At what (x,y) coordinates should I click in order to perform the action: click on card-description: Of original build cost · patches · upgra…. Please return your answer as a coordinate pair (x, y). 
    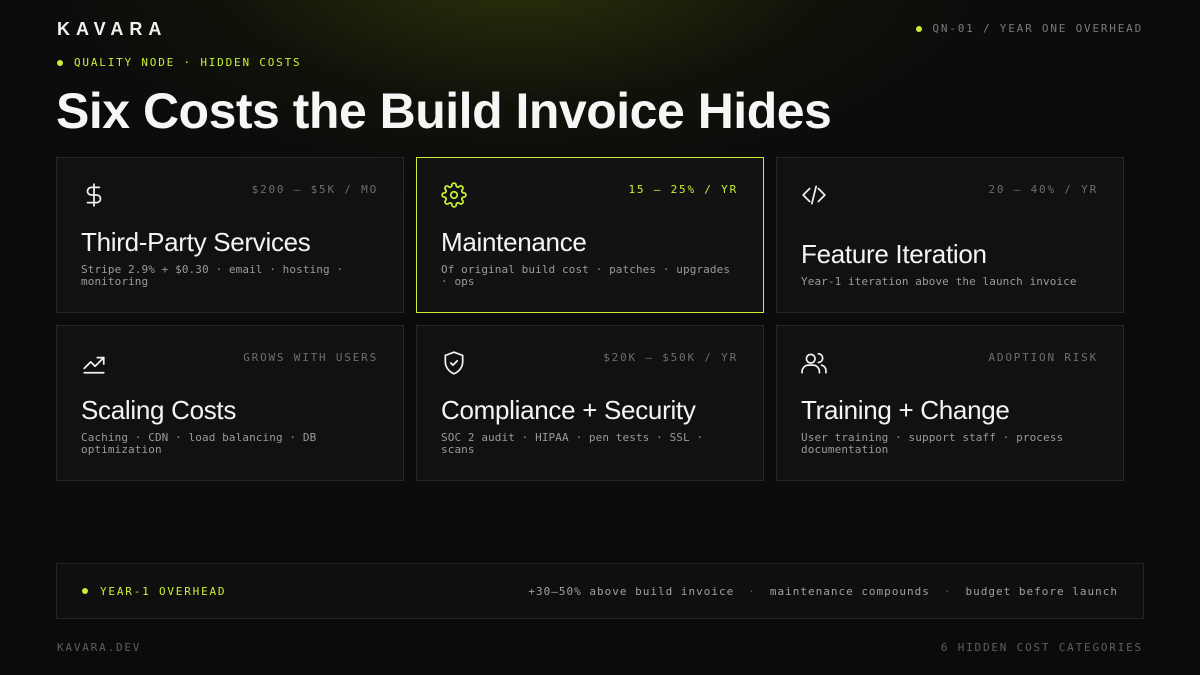
    Looking at the image, I should click on (586, 275).